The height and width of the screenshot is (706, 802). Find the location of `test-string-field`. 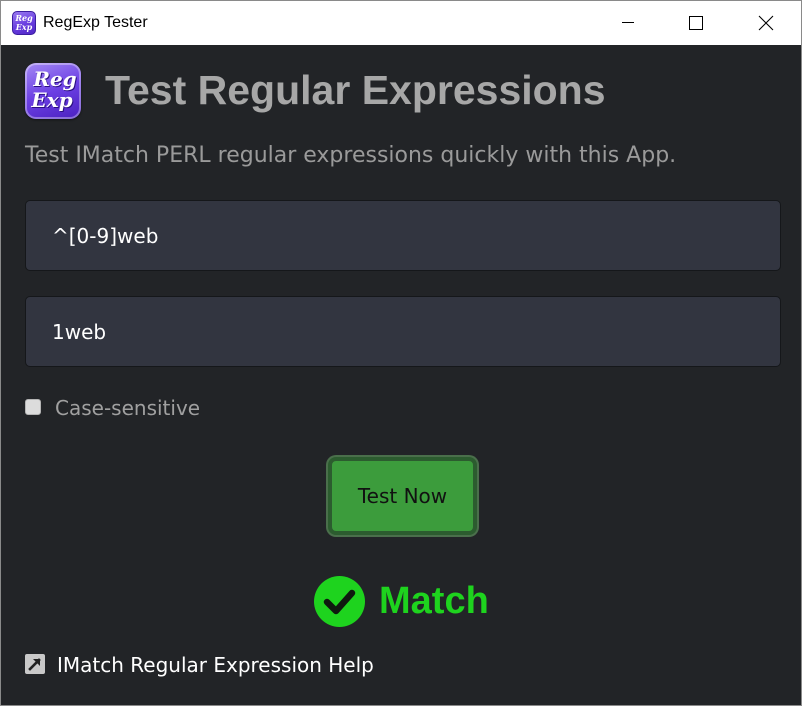

test-string-field is located at coordinates (403, 331).